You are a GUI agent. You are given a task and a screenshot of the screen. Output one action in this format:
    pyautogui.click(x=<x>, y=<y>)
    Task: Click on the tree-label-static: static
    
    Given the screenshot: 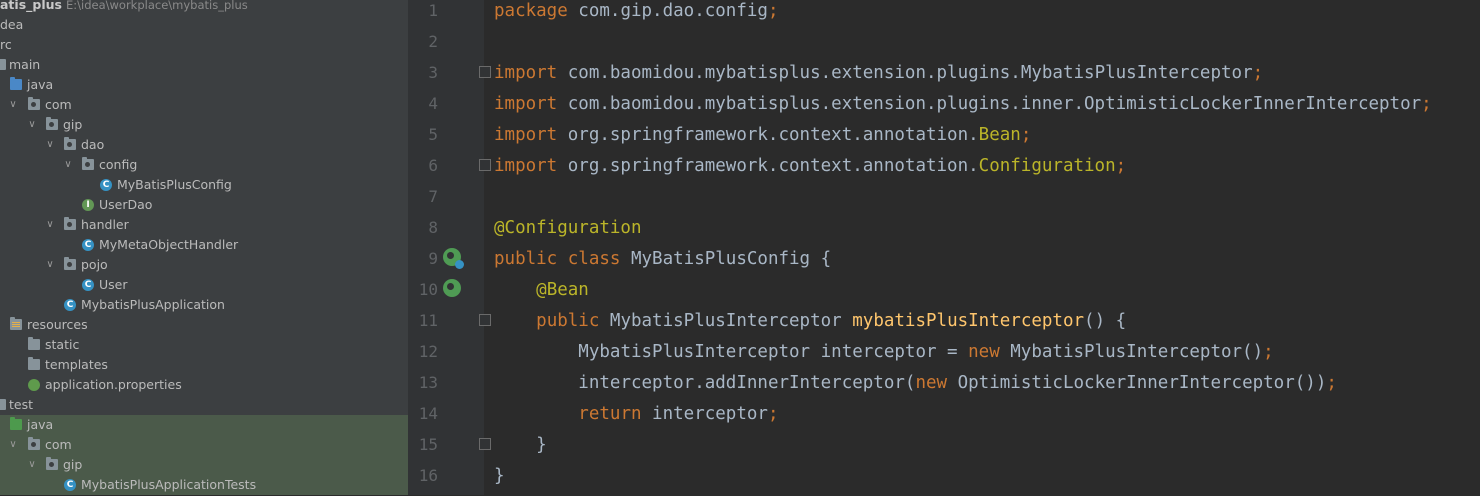 What is the action you would take?
    pyautogui.click(x=62, y=344)
    